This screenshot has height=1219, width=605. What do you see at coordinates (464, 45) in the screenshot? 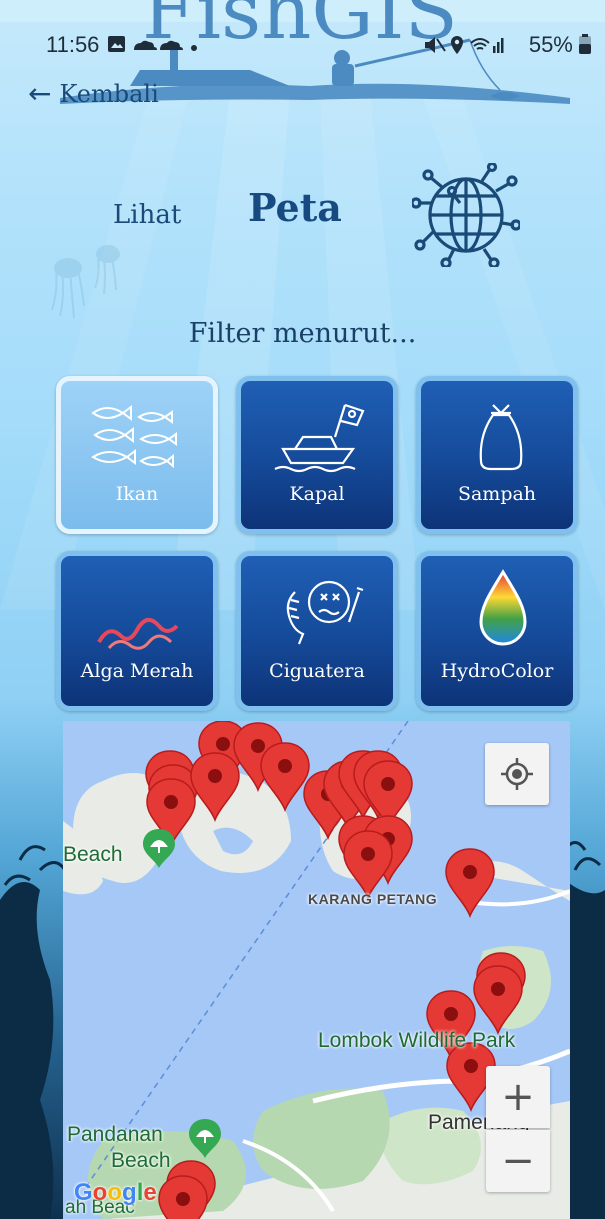
I see `system-icons` at bounding box center [464, 45].